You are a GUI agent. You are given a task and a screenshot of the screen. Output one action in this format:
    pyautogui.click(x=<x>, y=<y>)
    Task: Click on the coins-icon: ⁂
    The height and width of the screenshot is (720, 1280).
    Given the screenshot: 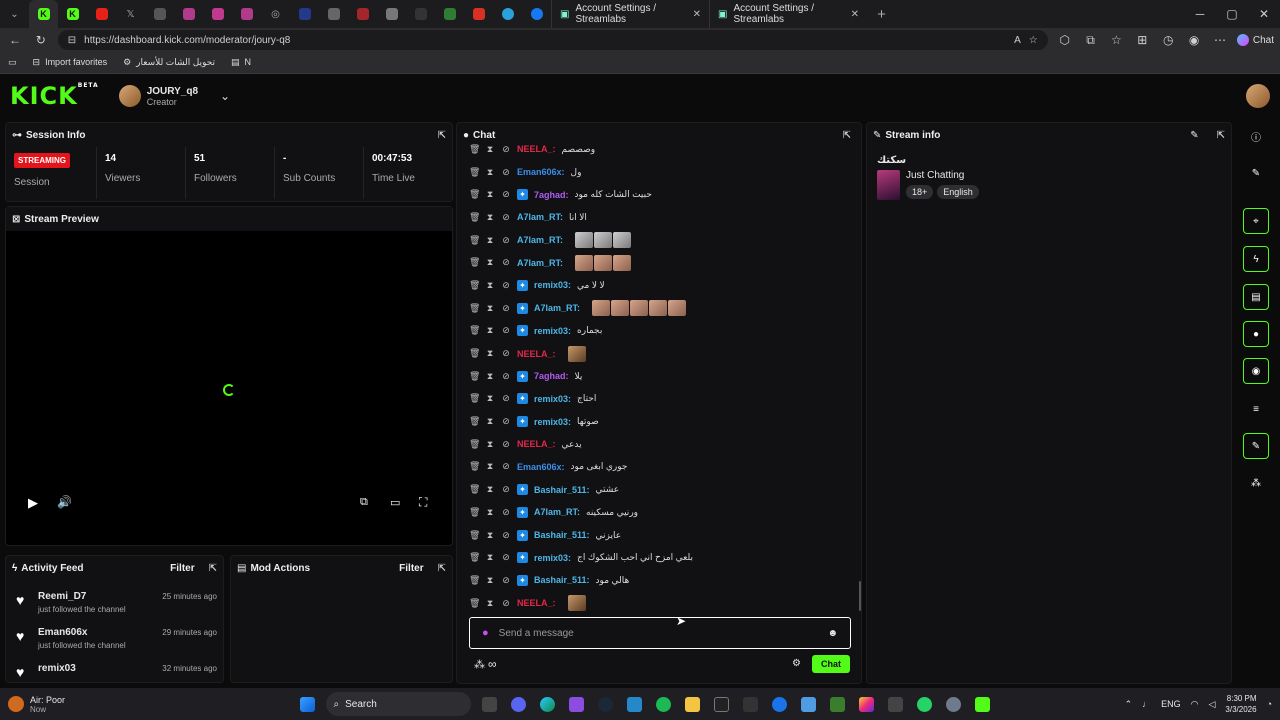 What is the action you would take?
    pyautogui.click(x=1256, y=483)
    